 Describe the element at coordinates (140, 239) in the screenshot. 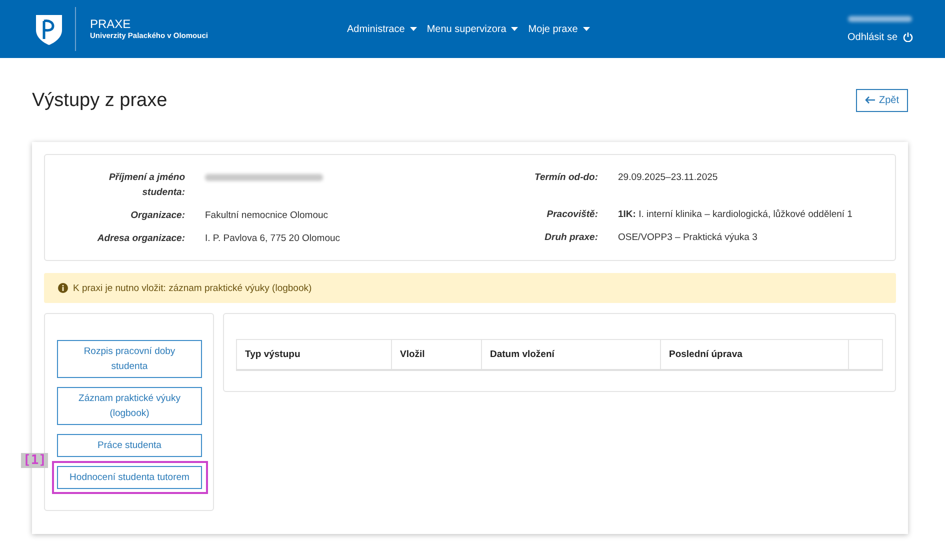

I see `field-label: Adresa organizace:` at that location.